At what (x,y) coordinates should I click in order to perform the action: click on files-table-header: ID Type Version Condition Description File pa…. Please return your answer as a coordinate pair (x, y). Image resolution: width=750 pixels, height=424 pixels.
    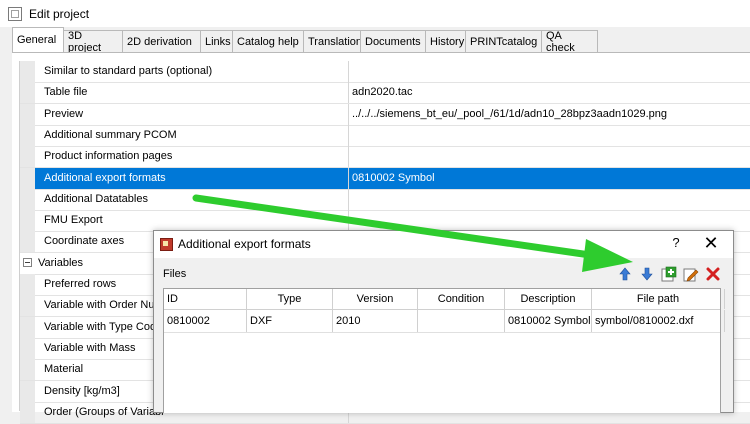
    Looking at the image, I should click on (444, 299).